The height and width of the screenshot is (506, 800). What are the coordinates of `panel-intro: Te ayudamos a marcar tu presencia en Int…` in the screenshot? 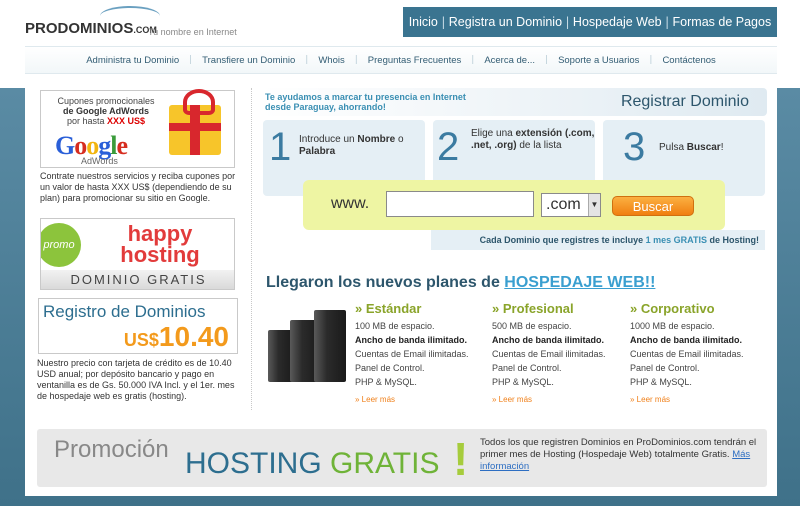 It's located at (365, 102).